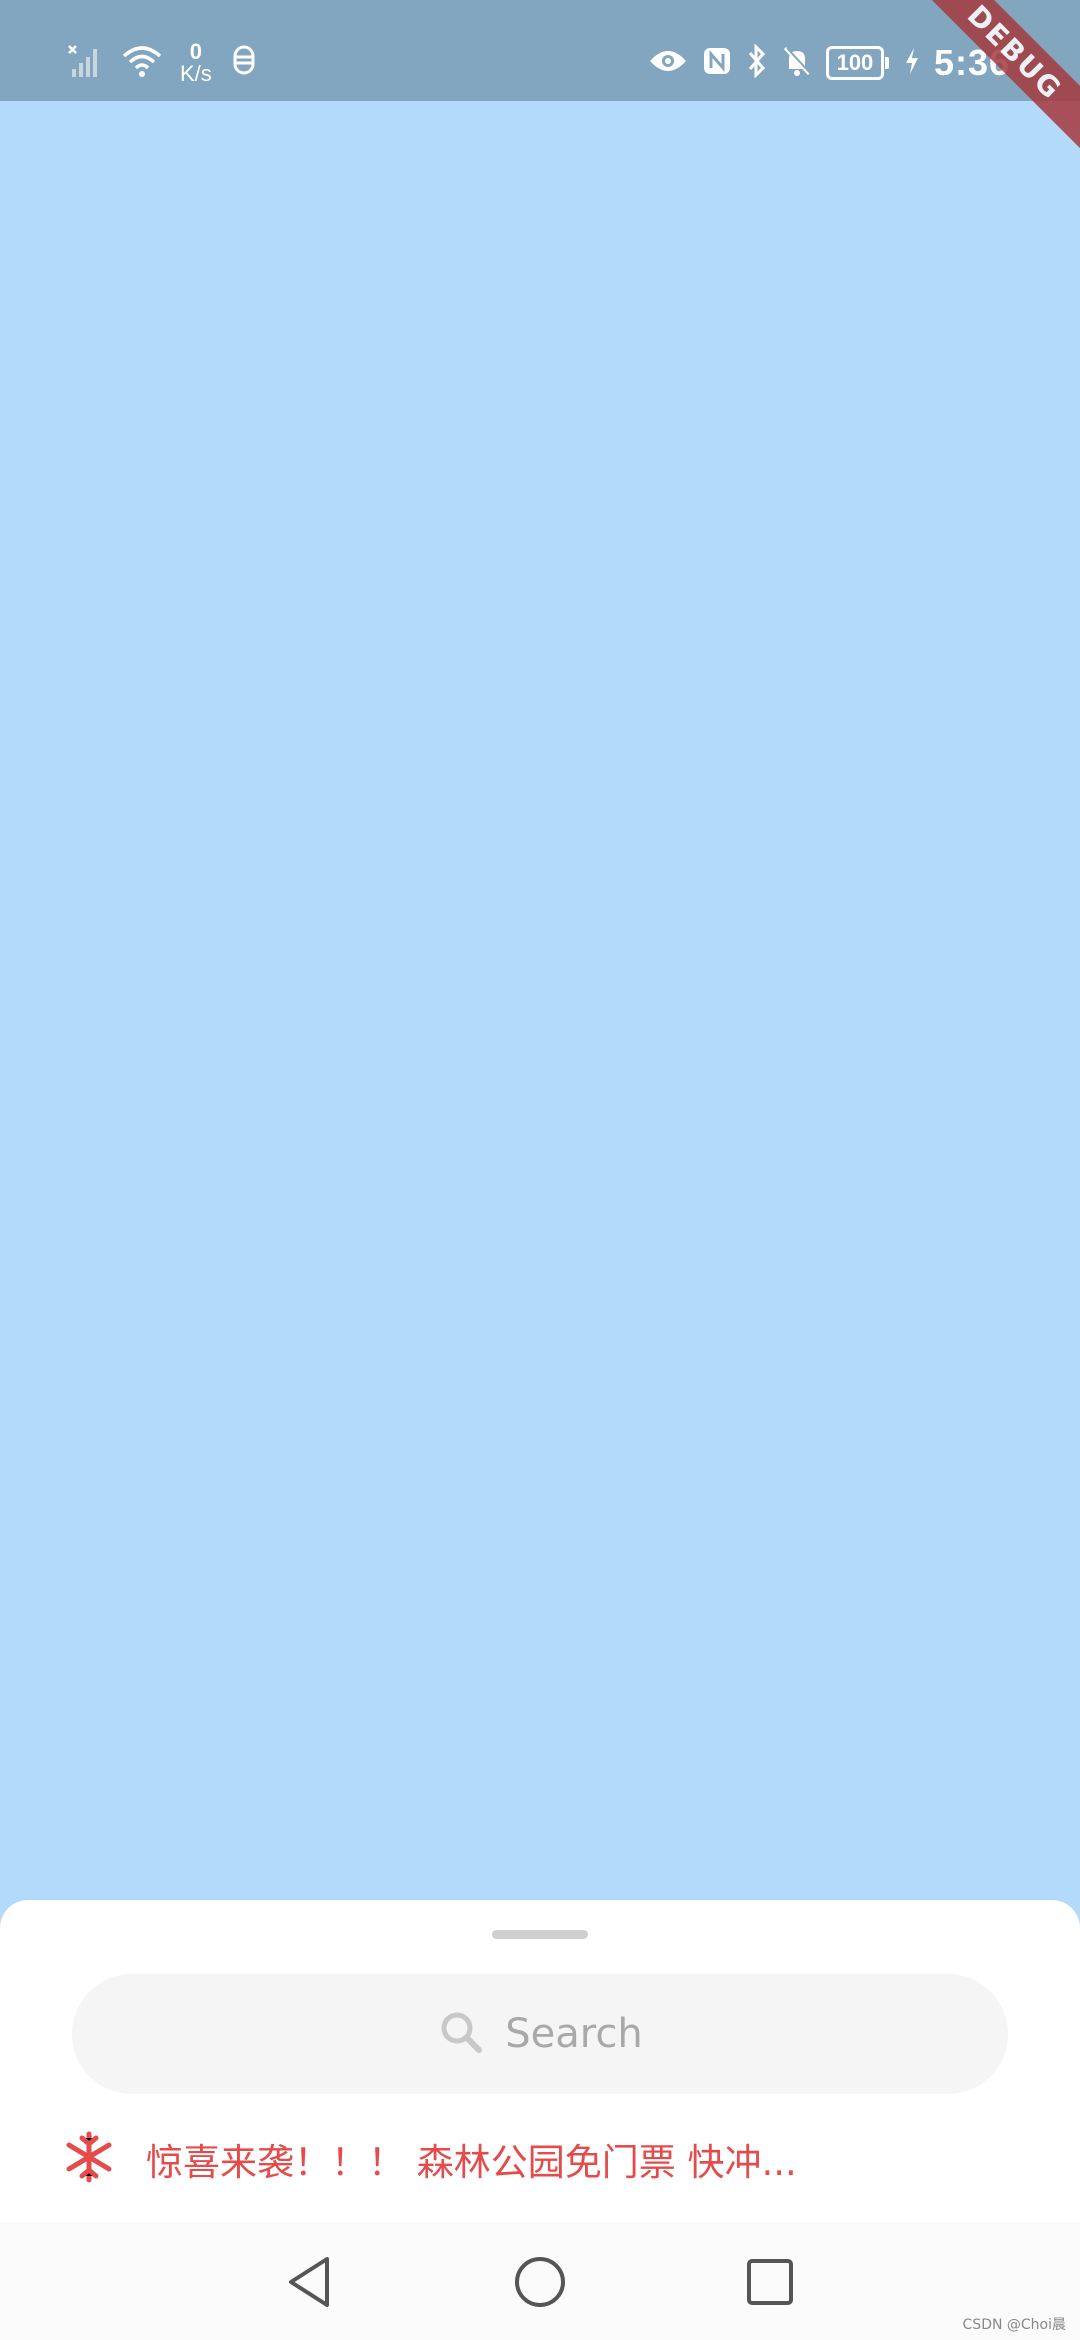 The height and width of the screenshot is (2340, 1080). Describe the element at coordinates (310, 2282) in the screenshot. I see `back-icon` at that location.